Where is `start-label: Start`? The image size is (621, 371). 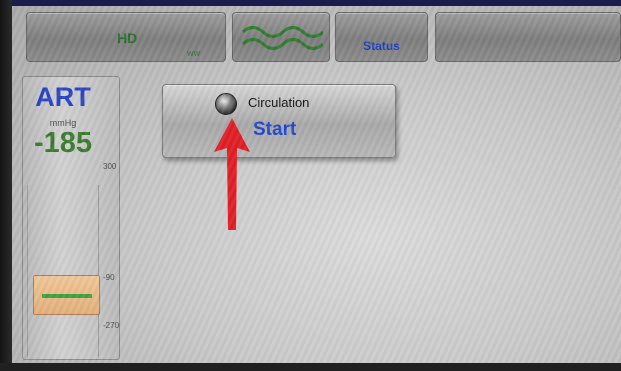 start-label: Start is located at coordinates (275, 129).